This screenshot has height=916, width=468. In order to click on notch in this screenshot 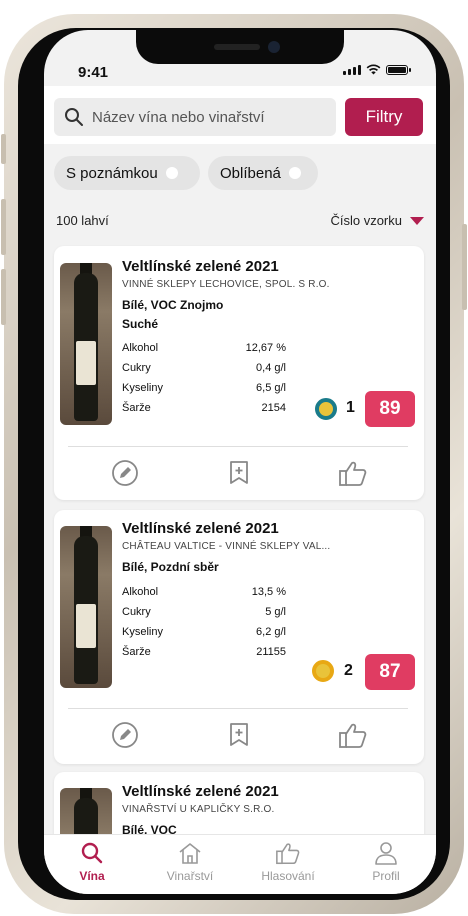, I will do `click(240, 47)`.